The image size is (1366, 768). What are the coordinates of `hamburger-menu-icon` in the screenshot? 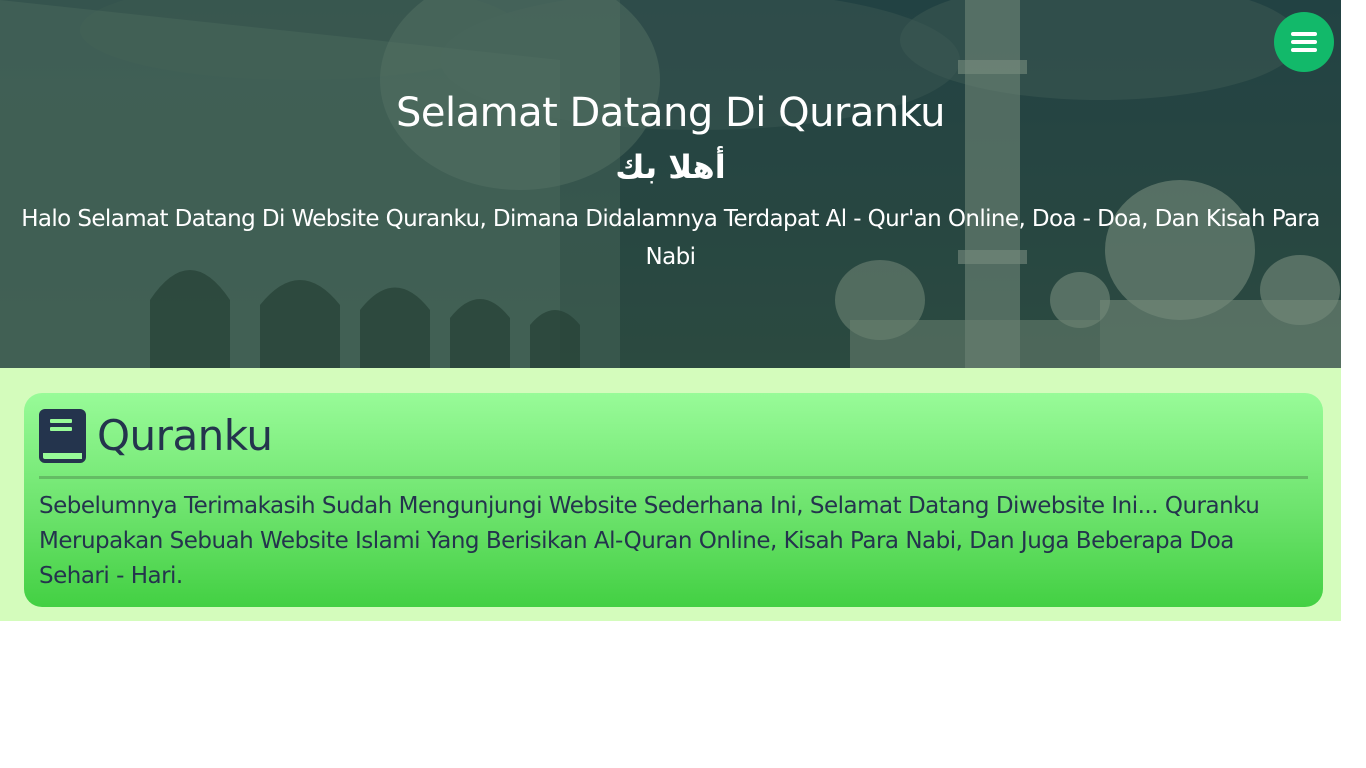 It's located at (1304, 42).